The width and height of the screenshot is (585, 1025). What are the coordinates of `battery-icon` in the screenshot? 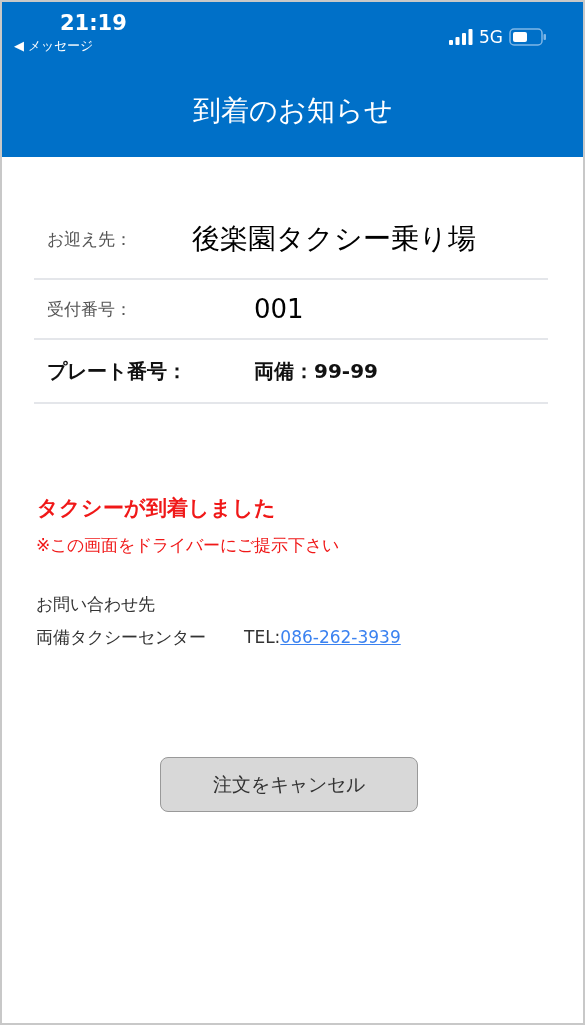 It's located at (528, 37).